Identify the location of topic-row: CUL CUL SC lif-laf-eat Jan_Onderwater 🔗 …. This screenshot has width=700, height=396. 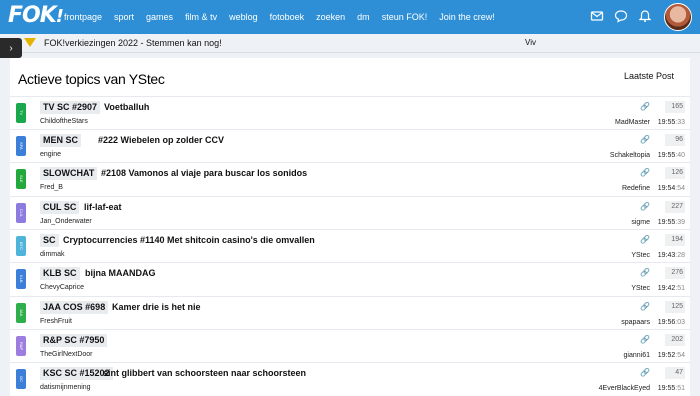
(350, 213).